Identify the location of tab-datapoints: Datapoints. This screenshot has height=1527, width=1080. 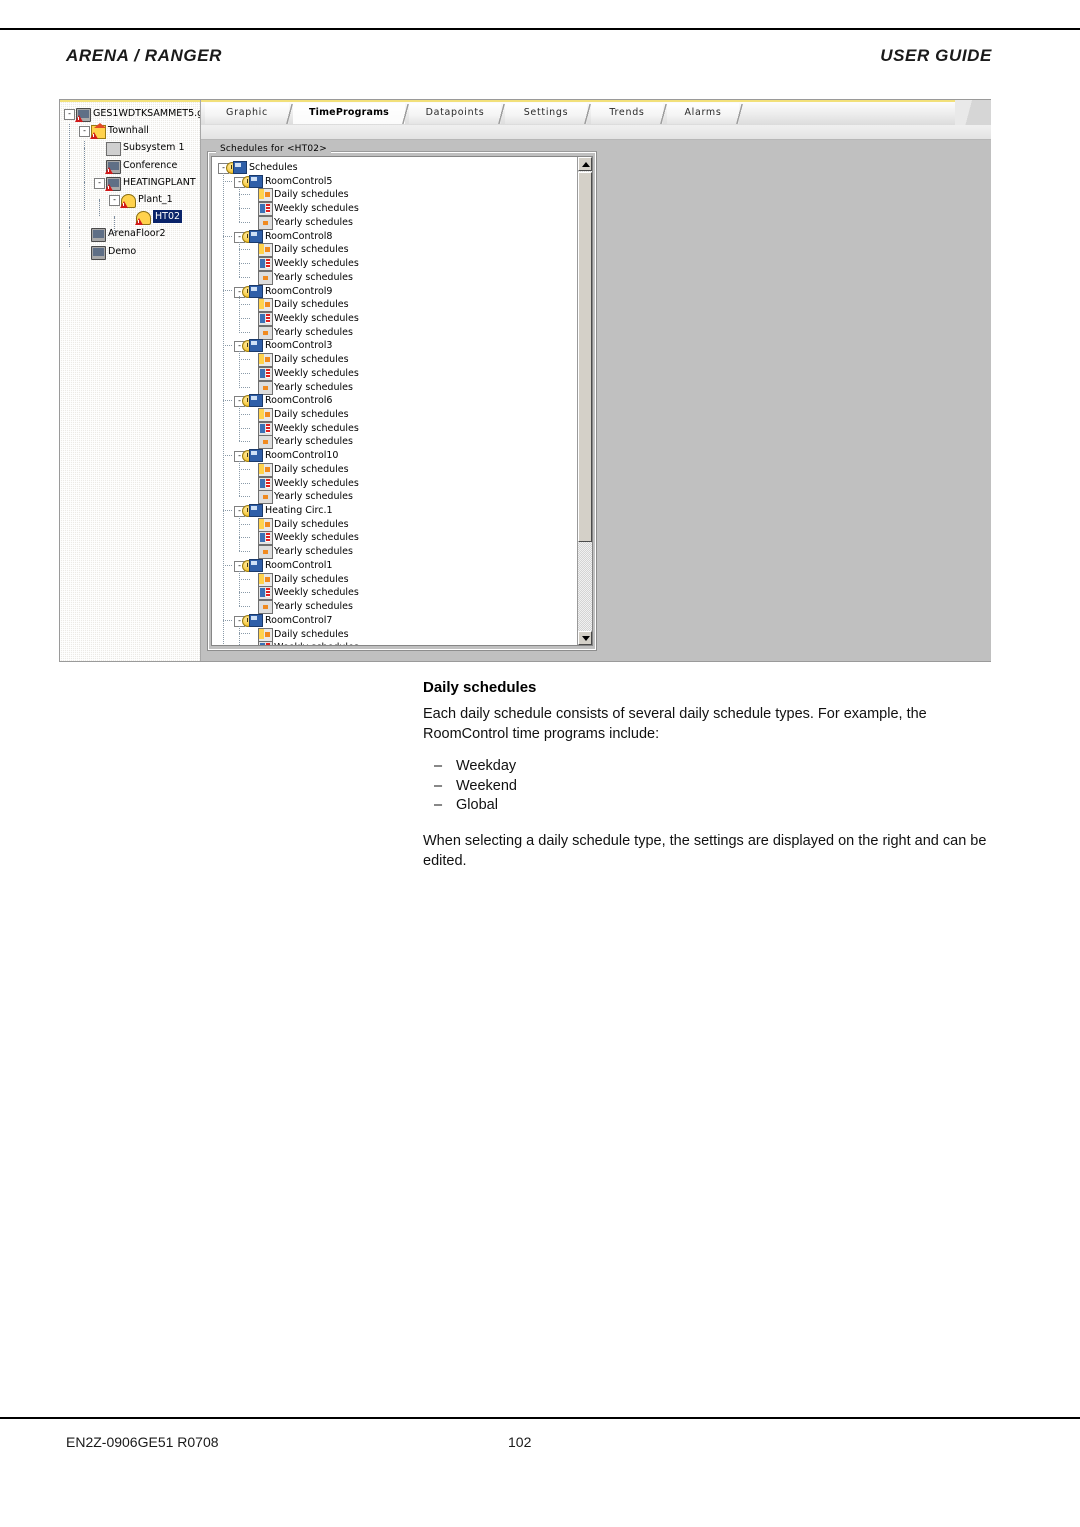
(455, 113).